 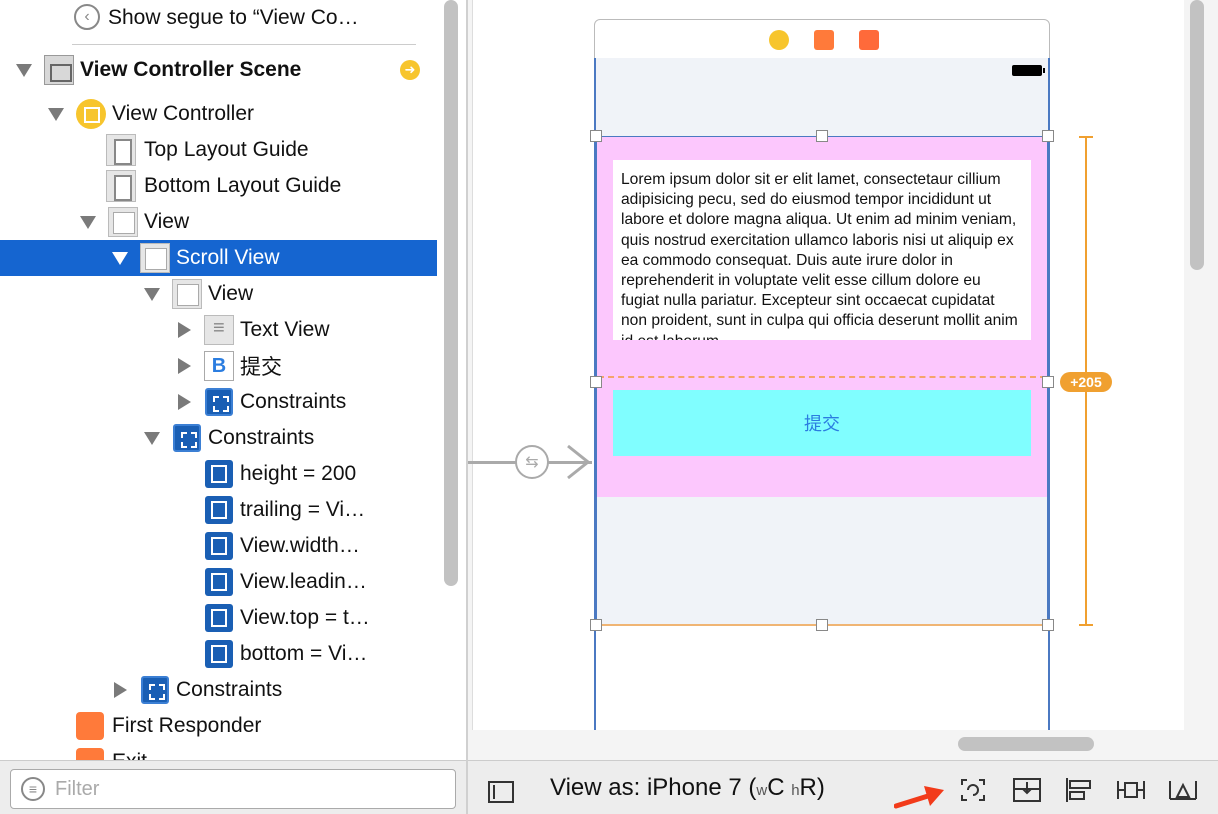 What do you see at coordinates (218, 752) in the screenshot?
I see `outline-row-exit: Exit` at bounding box center [218, 752].